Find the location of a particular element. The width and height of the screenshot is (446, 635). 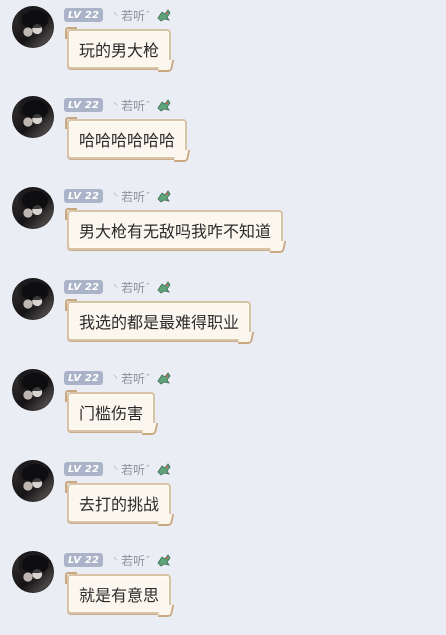

message-row: LV 22 ⸌ 若听 ″ 玩的男大枪 is located at coordinates (223, 45).